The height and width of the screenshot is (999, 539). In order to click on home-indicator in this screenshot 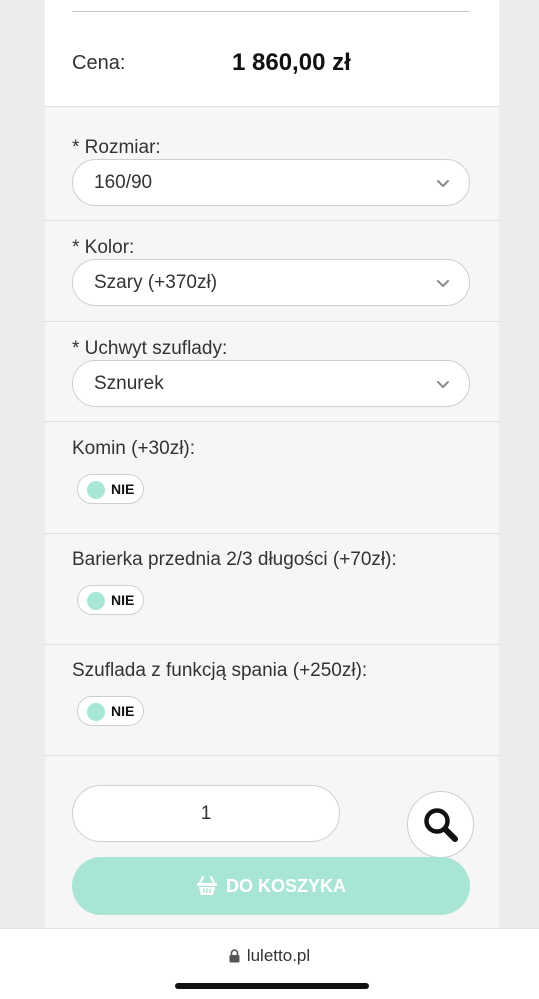, I will do `click(272, 986)`.